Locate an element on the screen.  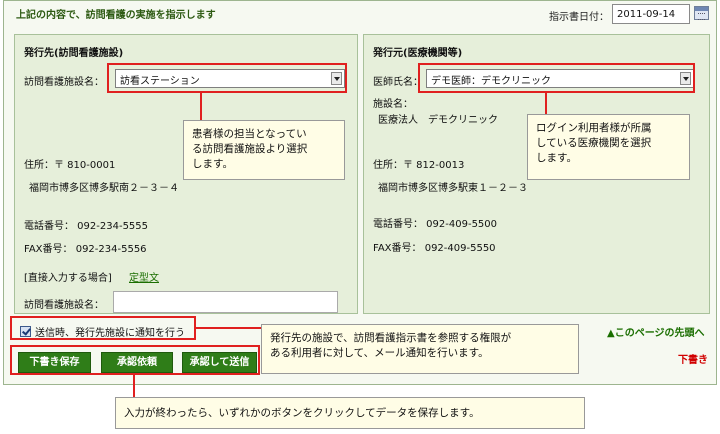
callout-save-help: 入力が終わったら、いずれかのボタンをクリックしてデータを保存します。 is located at coordinates (350, 413).